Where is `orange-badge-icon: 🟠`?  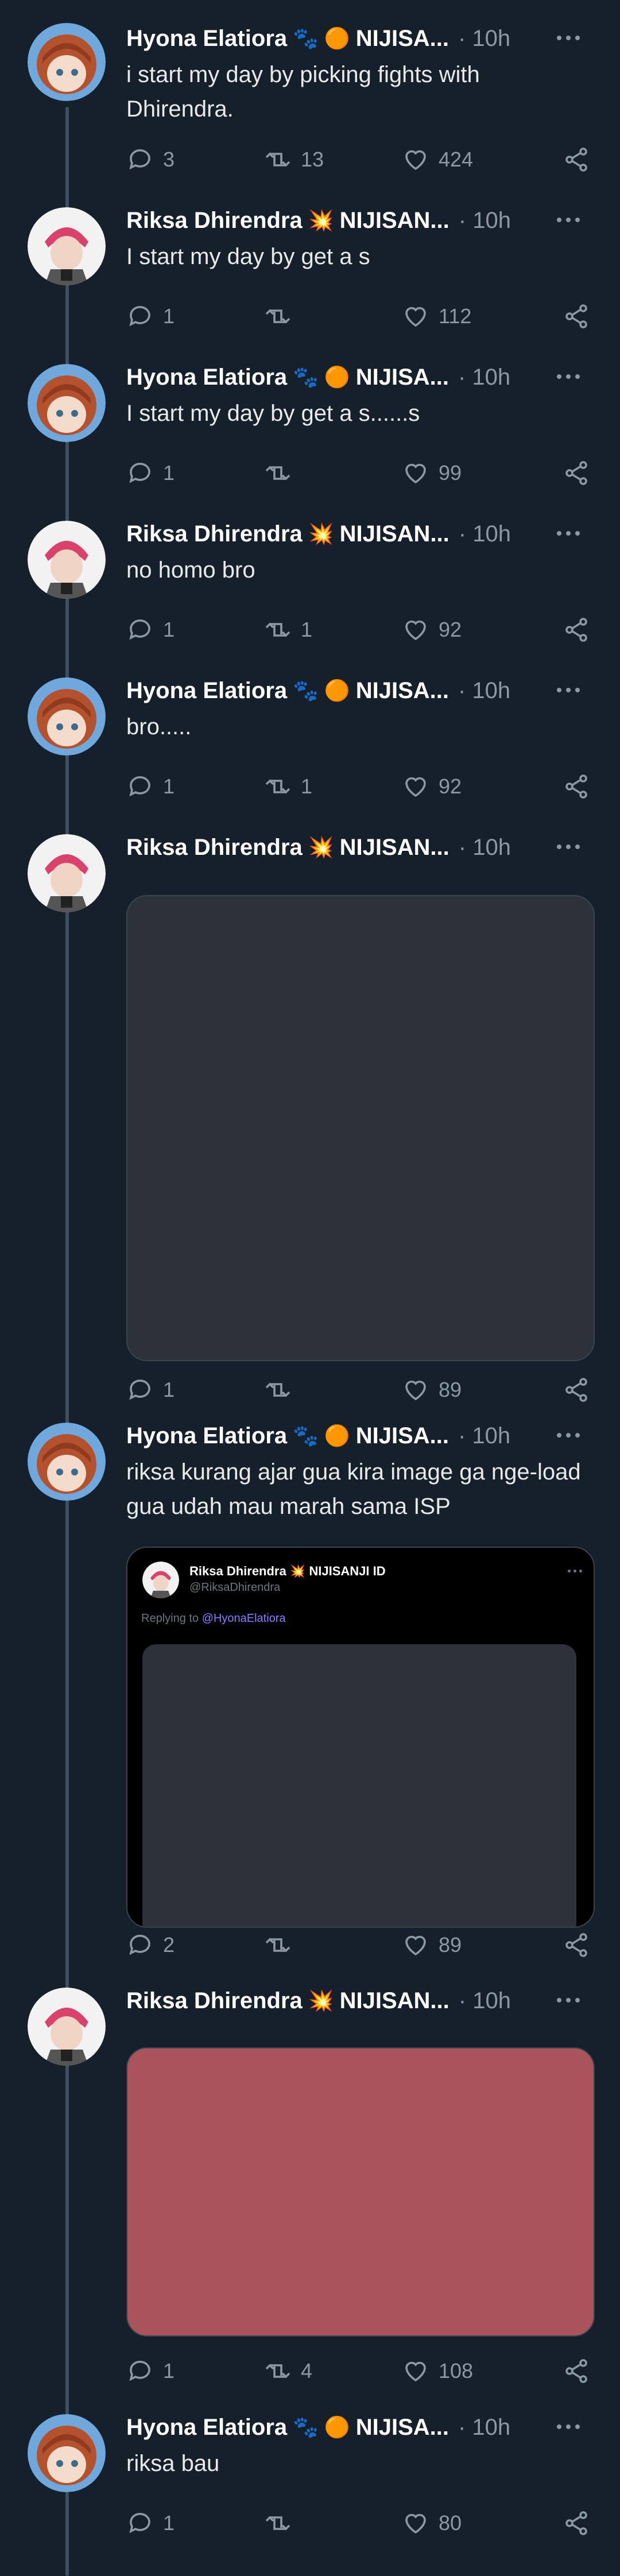
orange-badge-icon: 🟠 is located at coordinates (337, 690).